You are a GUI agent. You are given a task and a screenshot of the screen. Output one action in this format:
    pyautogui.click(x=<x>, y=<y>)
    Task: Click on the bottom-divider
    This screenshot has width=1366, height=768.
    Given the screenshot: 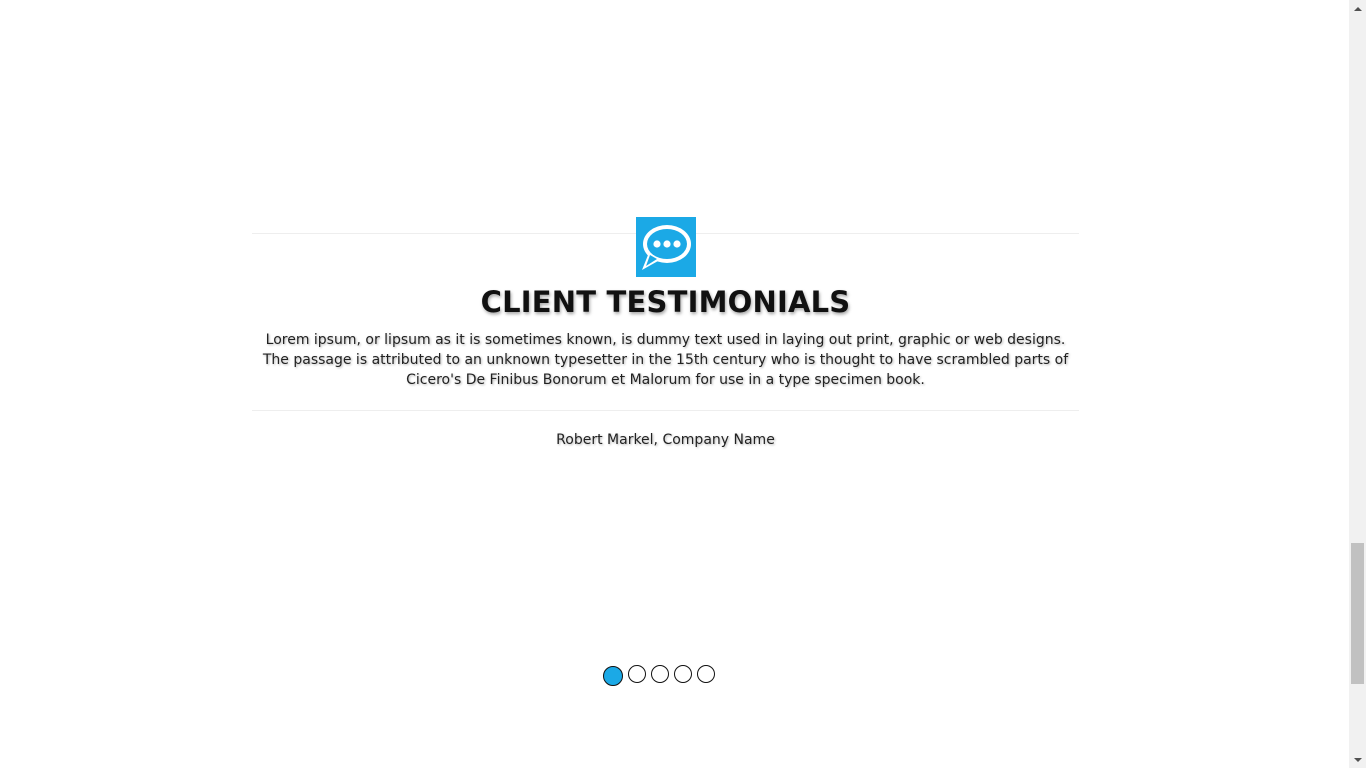 What is the action you would take?
    pyautogui.click(x=665, y=410)
    